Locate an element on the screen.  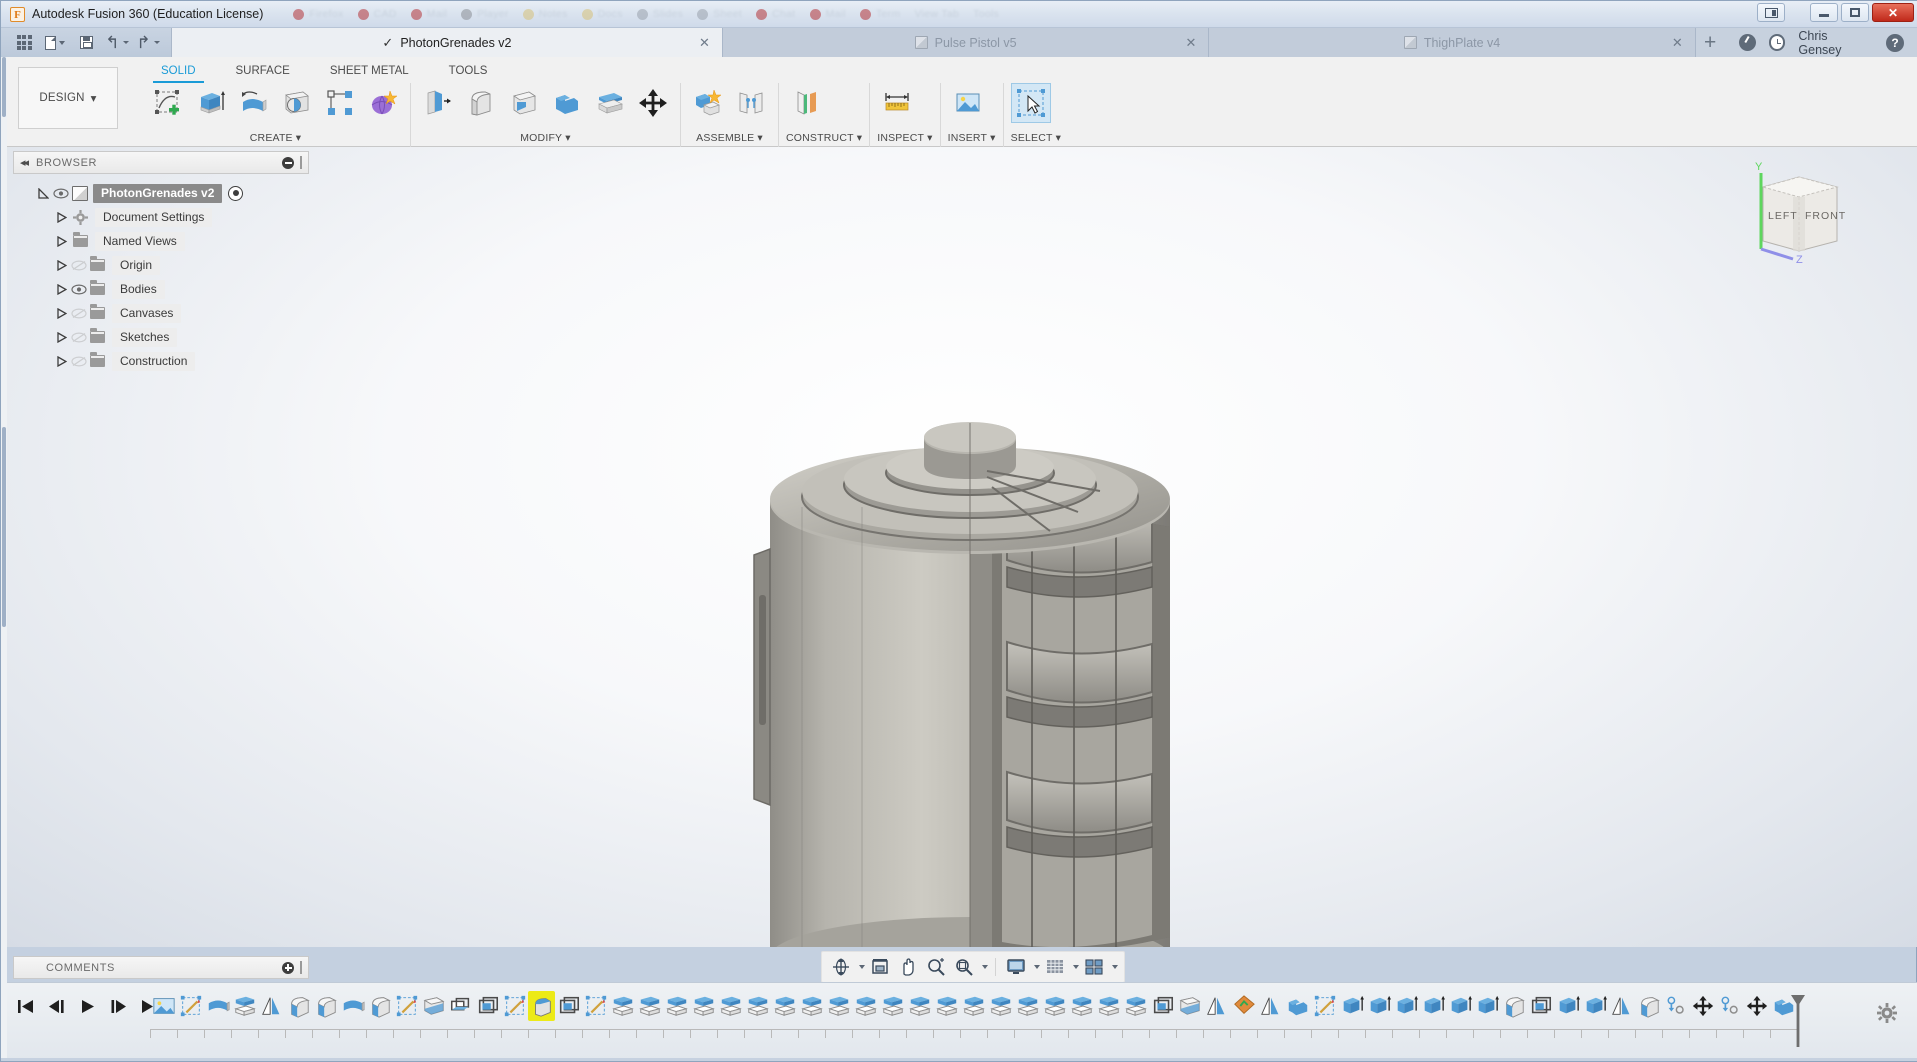
extrude-button is located at coordinates (211, 103).